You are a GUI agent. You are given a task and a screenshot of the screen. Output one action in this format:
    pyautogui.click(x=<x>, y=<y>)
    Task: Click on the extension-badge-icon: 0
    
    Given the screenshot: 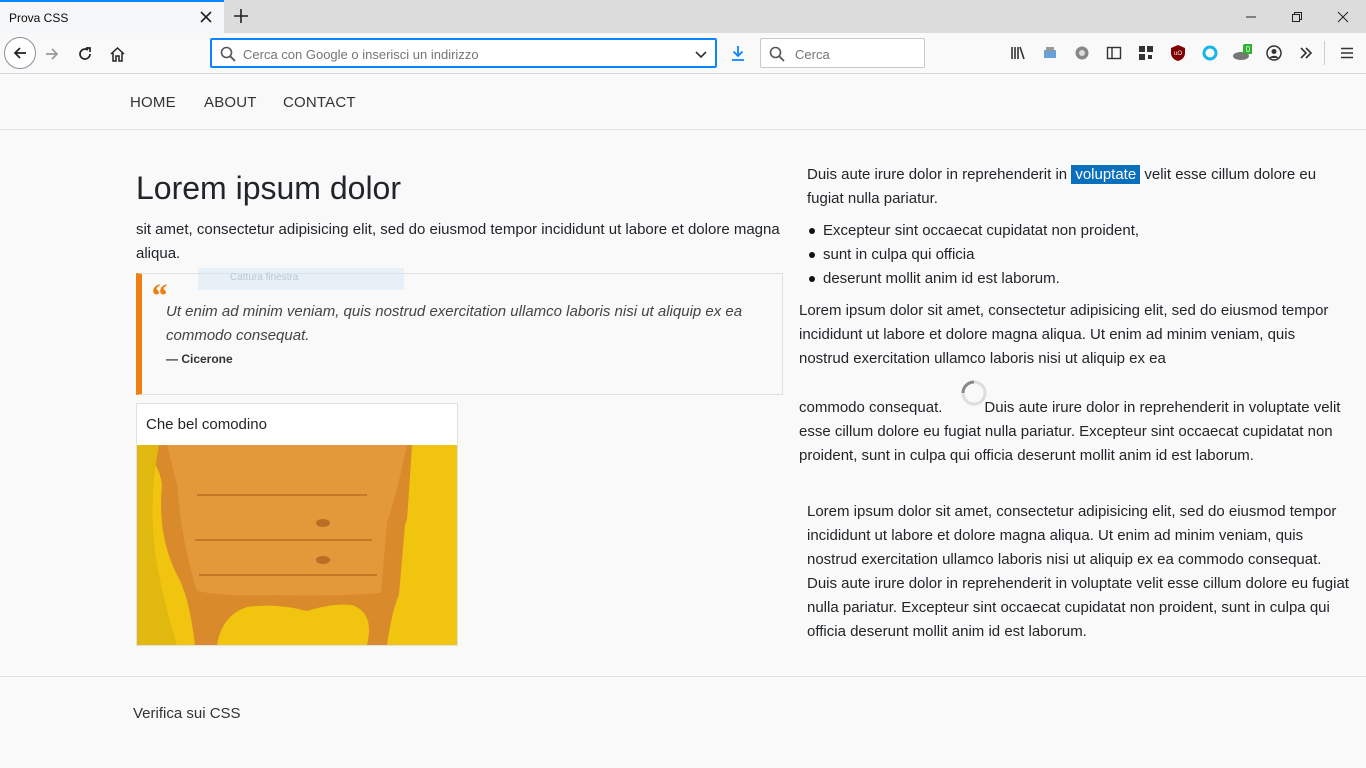 What is the action you would take?
    pyautogui.click(x=1242, y=53)
    